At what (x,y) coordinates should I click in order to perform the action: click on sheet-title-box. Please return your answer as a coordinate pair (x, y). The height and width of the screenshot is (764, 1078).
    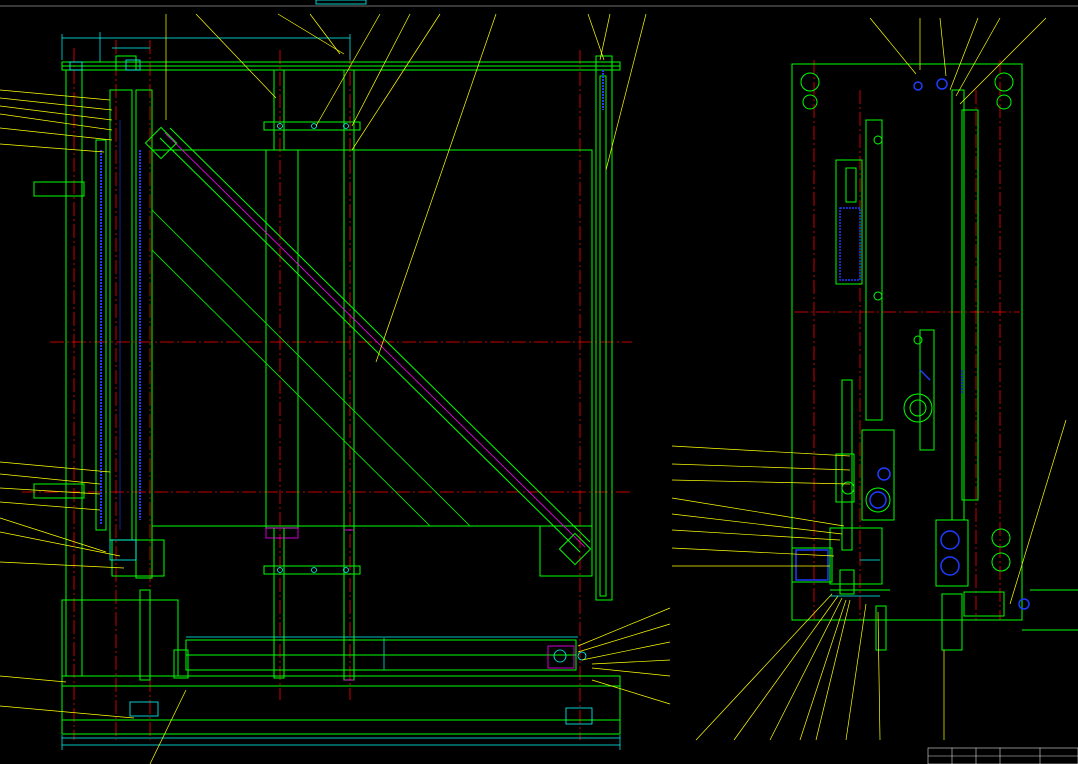
    Looking at the image, I should click on (341, 2).